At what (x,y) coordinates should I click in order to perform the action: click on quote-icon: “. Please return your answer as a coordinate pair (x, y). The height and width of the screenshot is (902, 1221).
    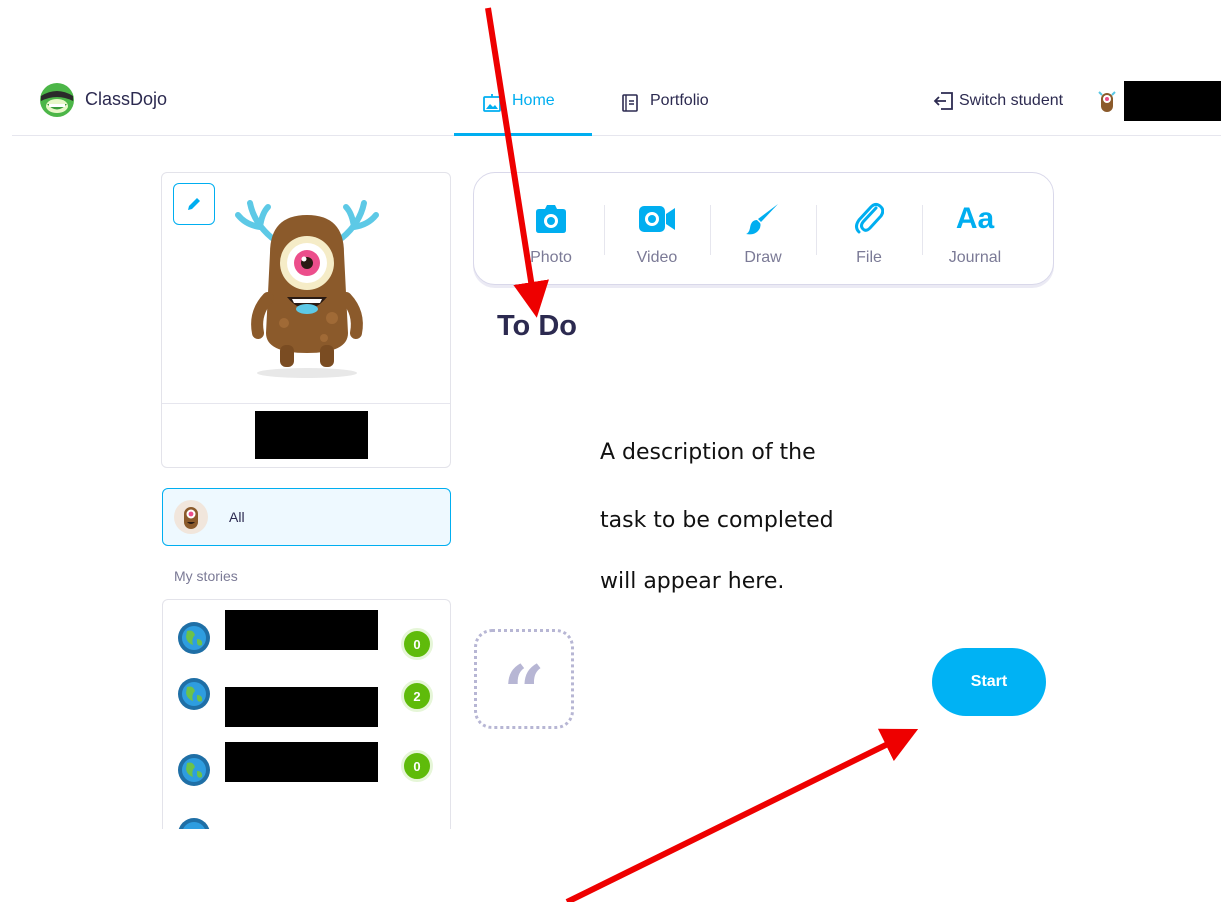
    Looking at the image, I should click on (524, 691).